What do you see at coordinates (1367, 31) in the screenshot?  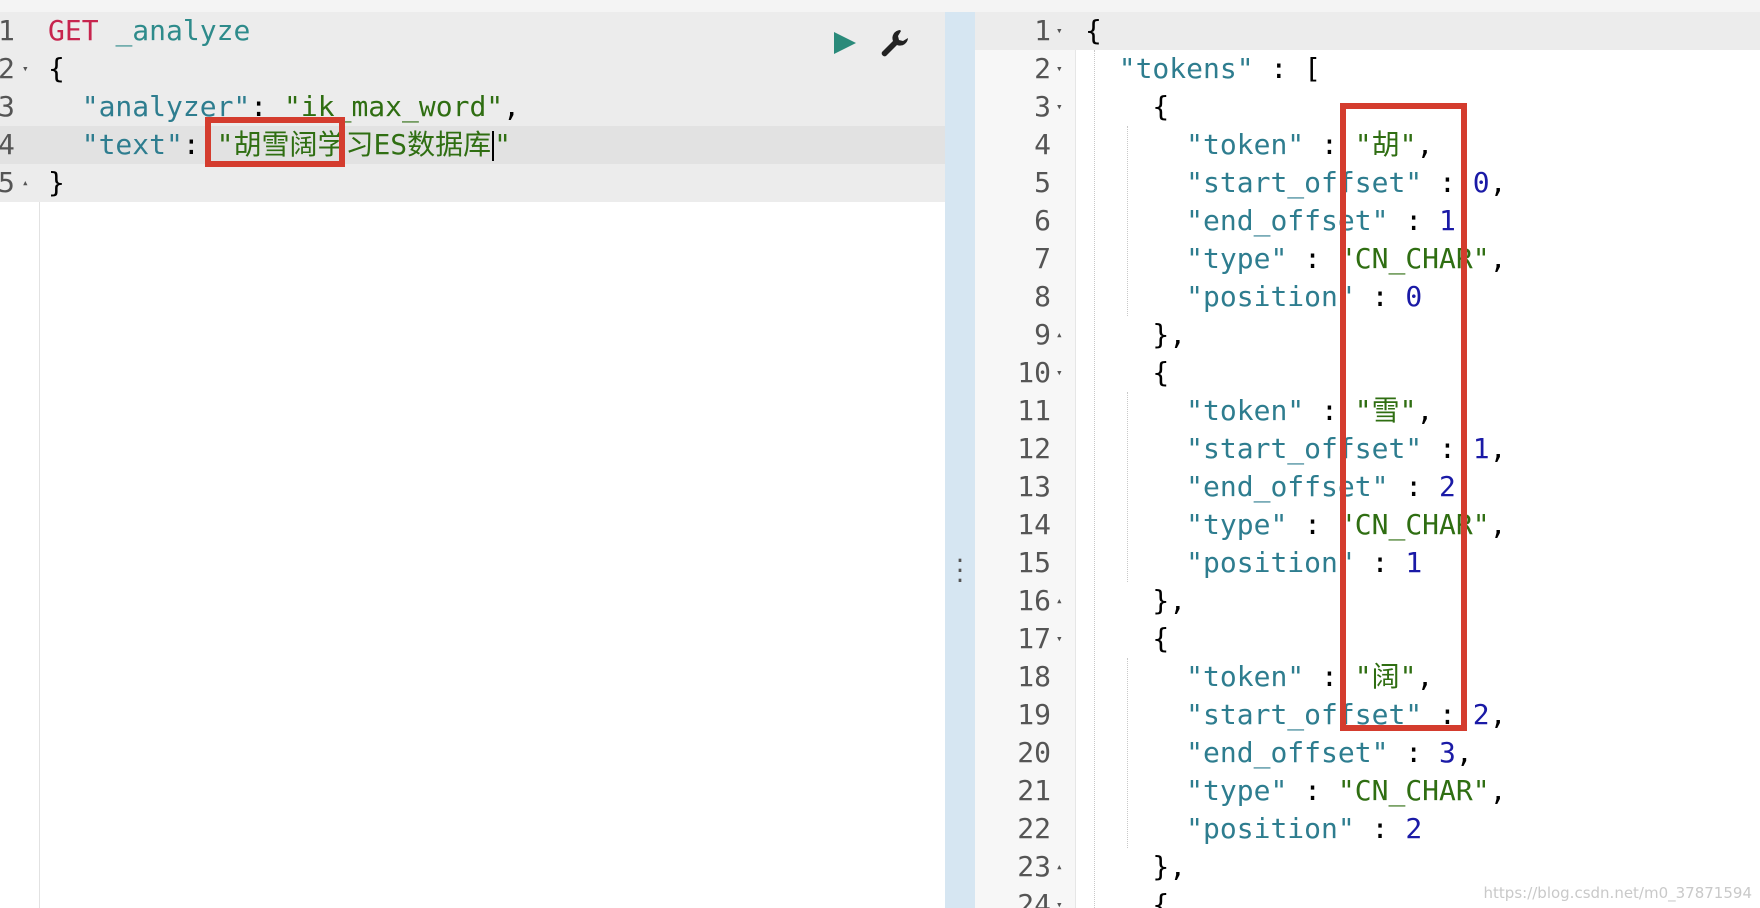 I see `response-line-1: 1 ▾ {` at bounding box center [1367, 31].